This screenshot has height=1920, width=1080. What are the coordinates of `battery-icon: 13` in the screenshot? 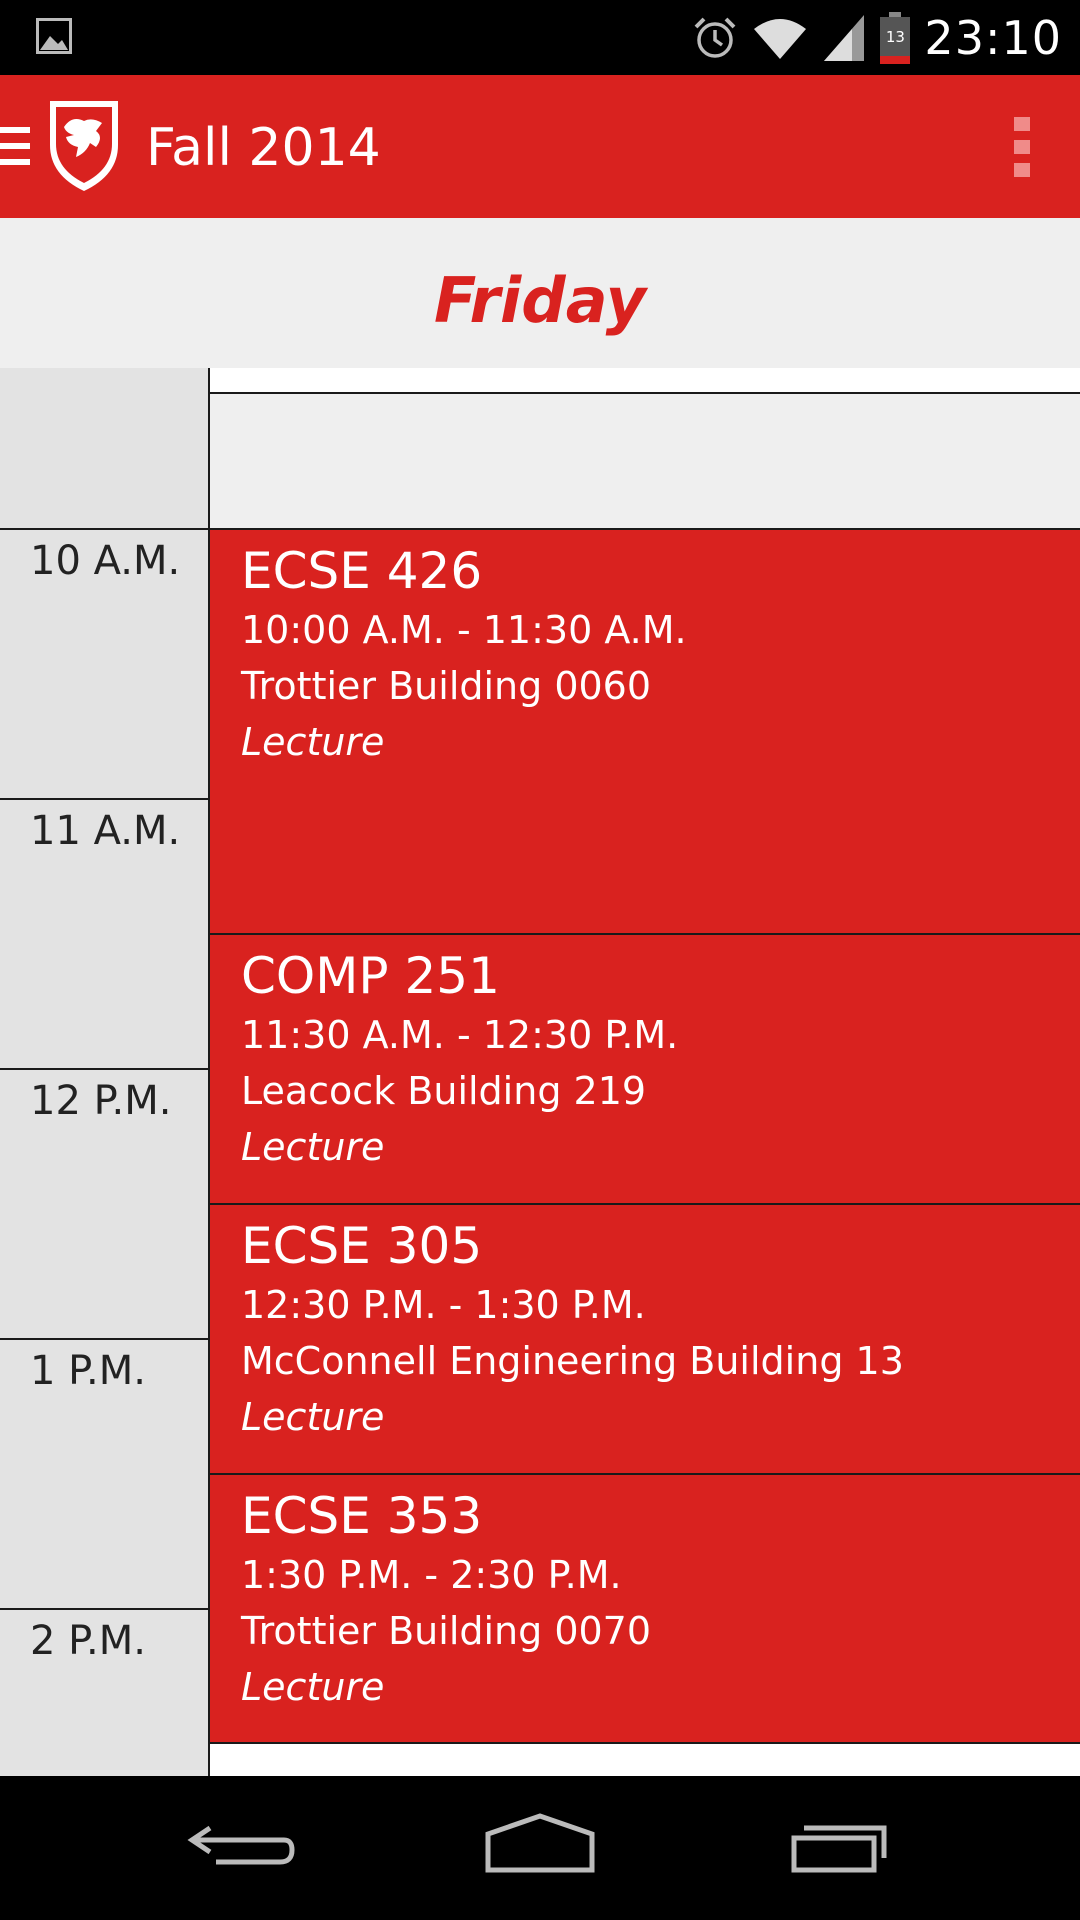 It's located at (895, 37).